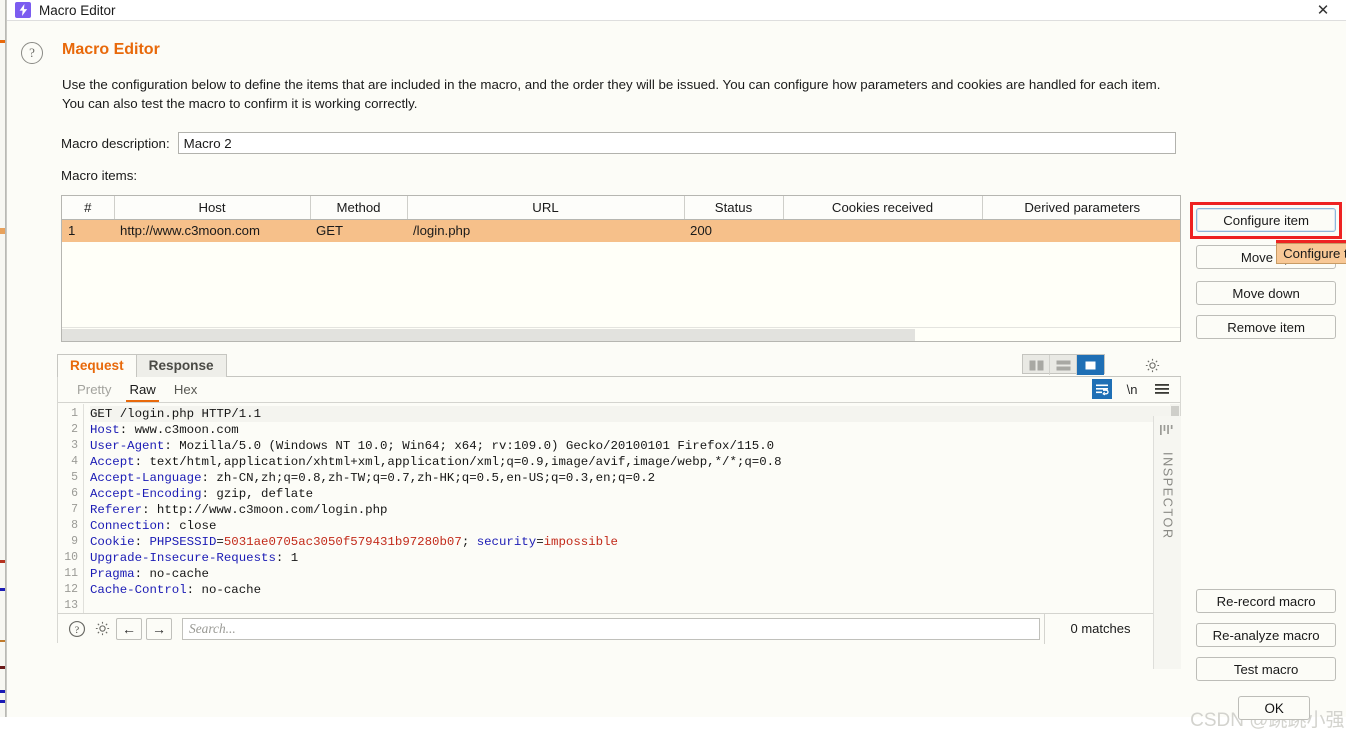  I want to click on message-tabs-zone: Request Response, so click(619, 365).